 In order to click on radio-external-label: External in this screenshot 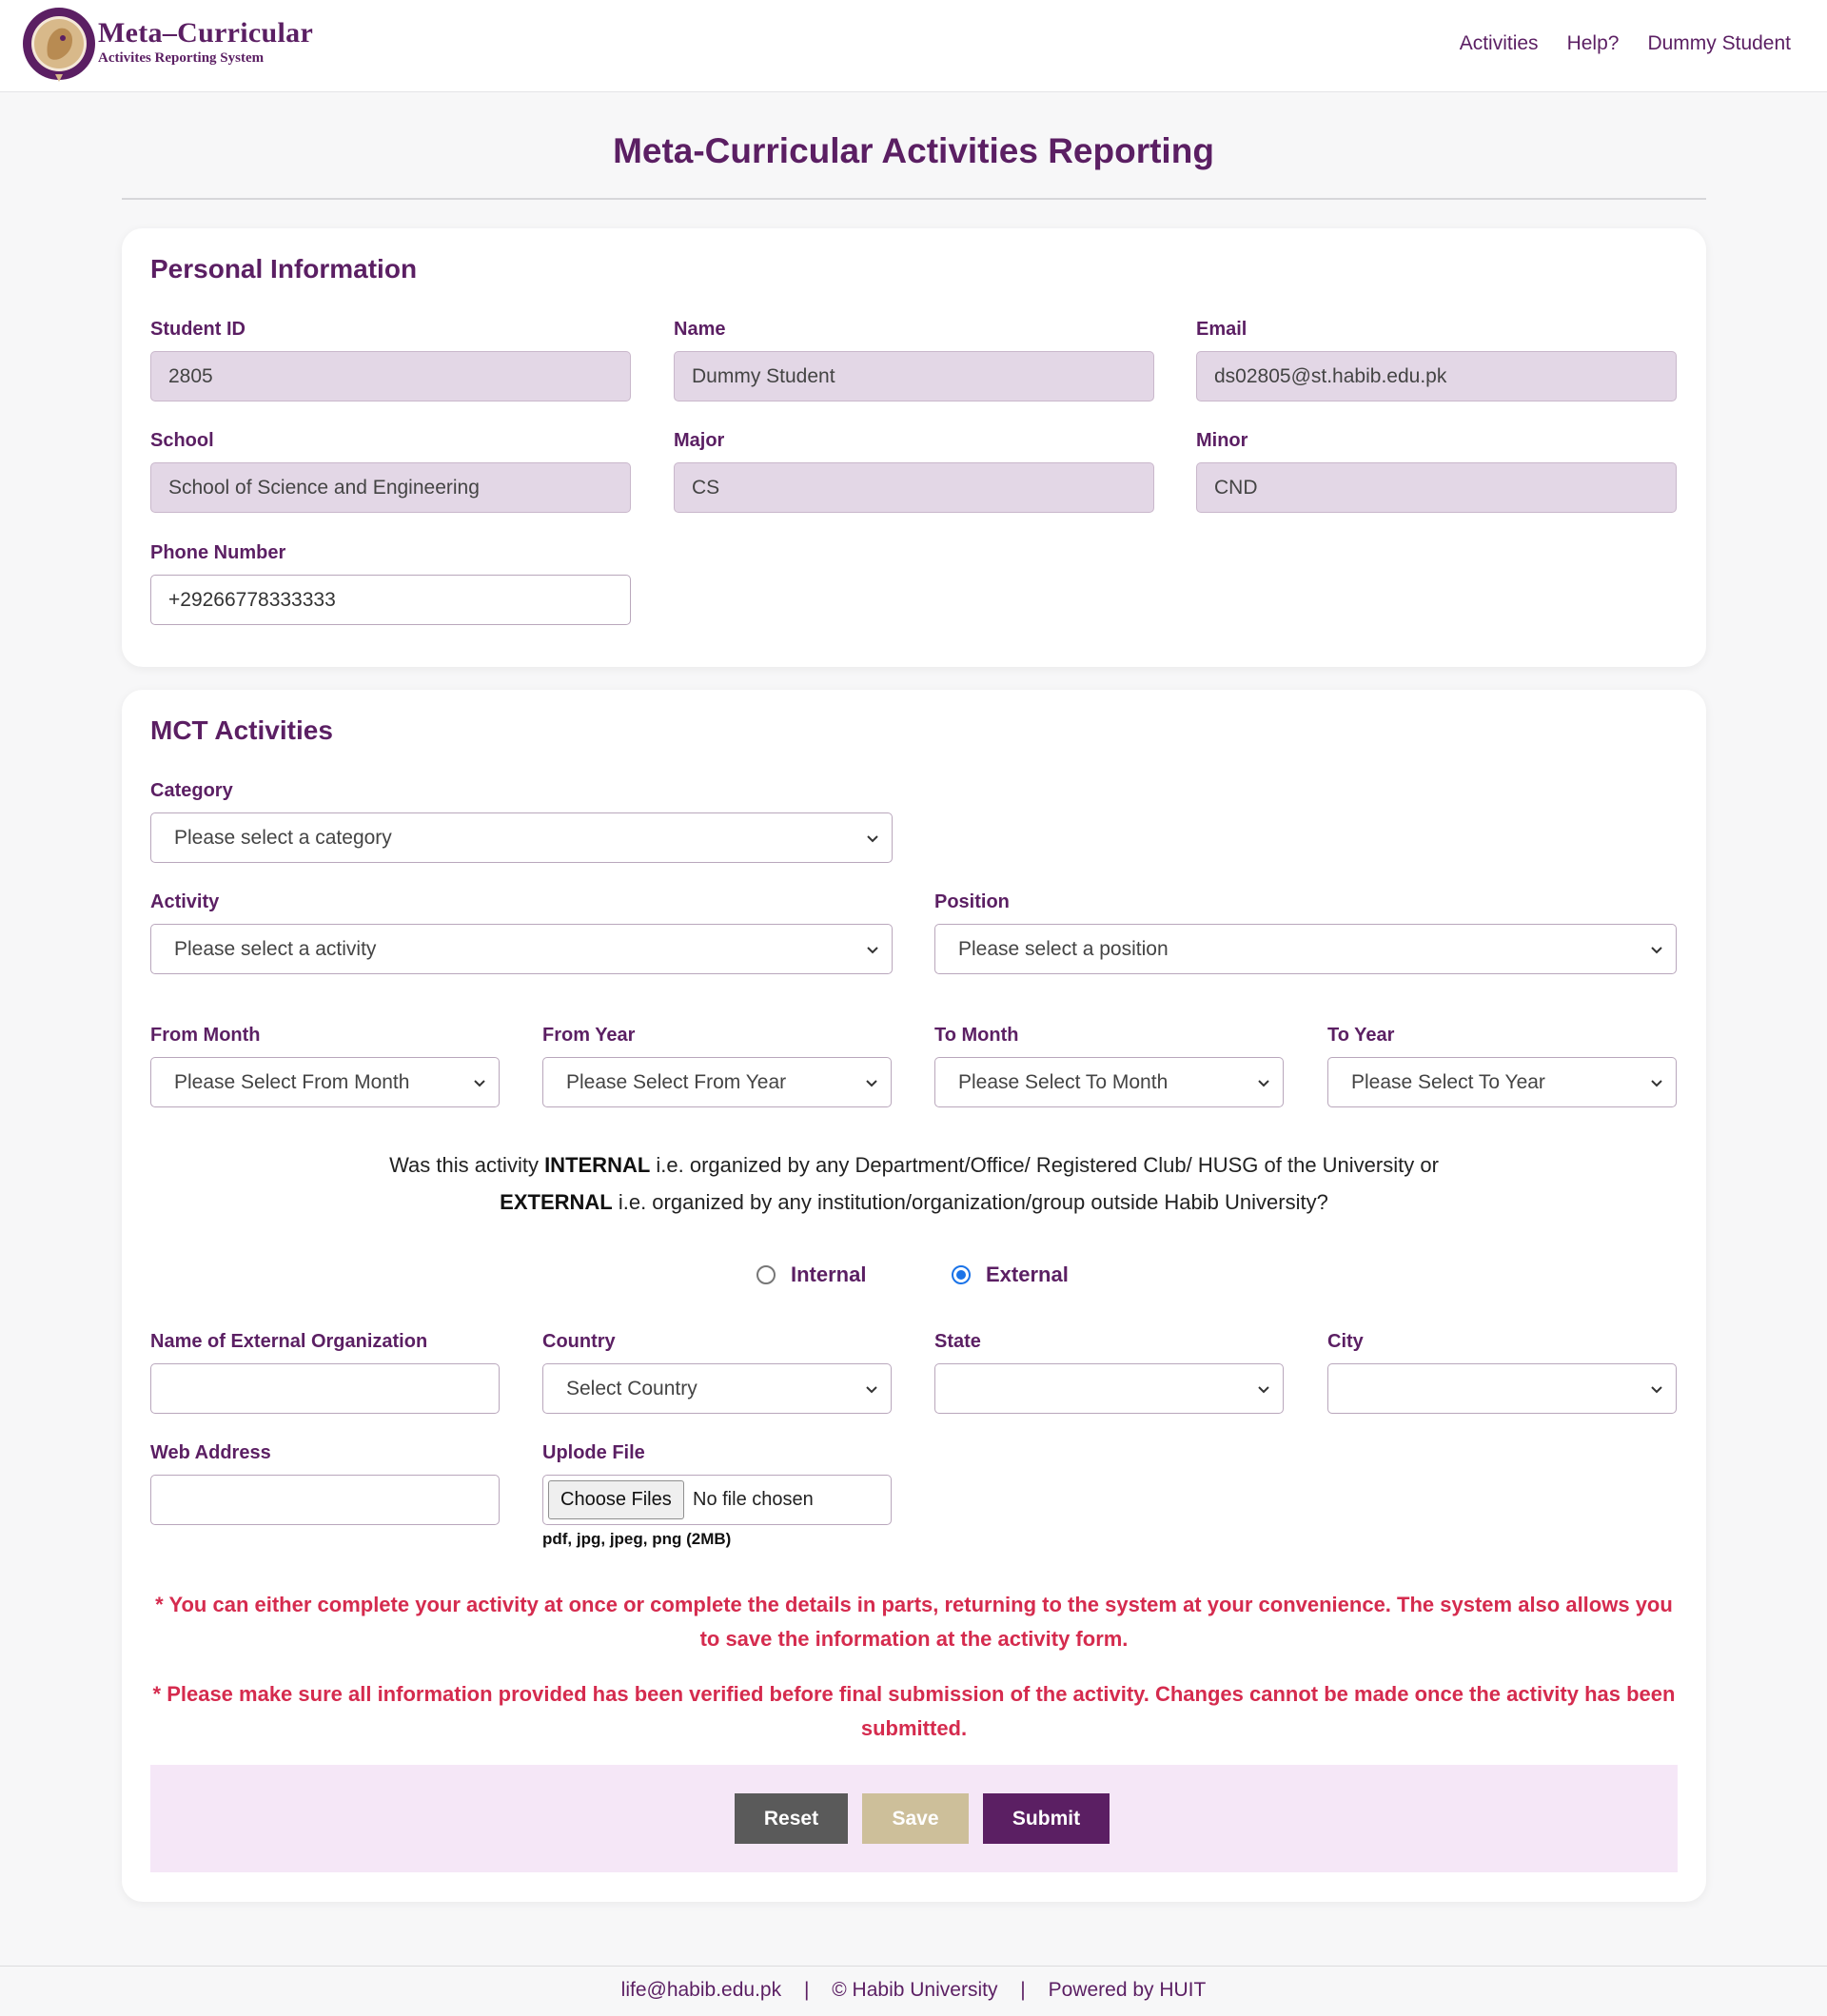, I will do `click(1027, 1274)`.